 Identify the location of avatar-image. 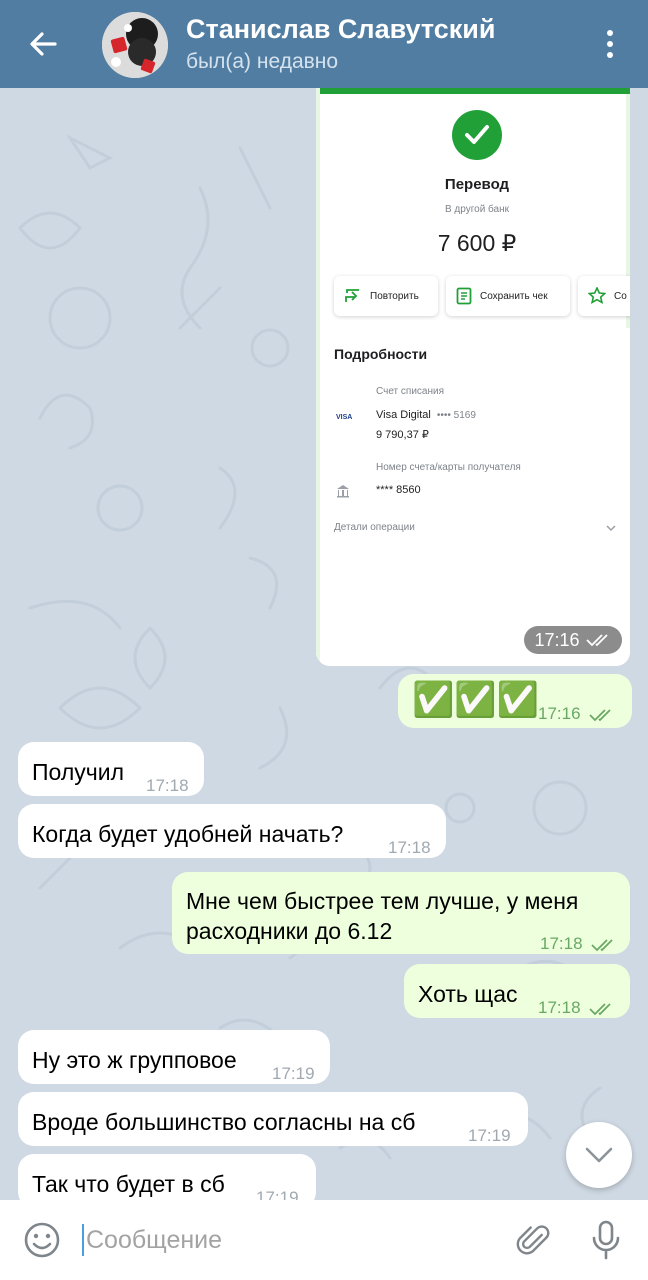
(135, 45).